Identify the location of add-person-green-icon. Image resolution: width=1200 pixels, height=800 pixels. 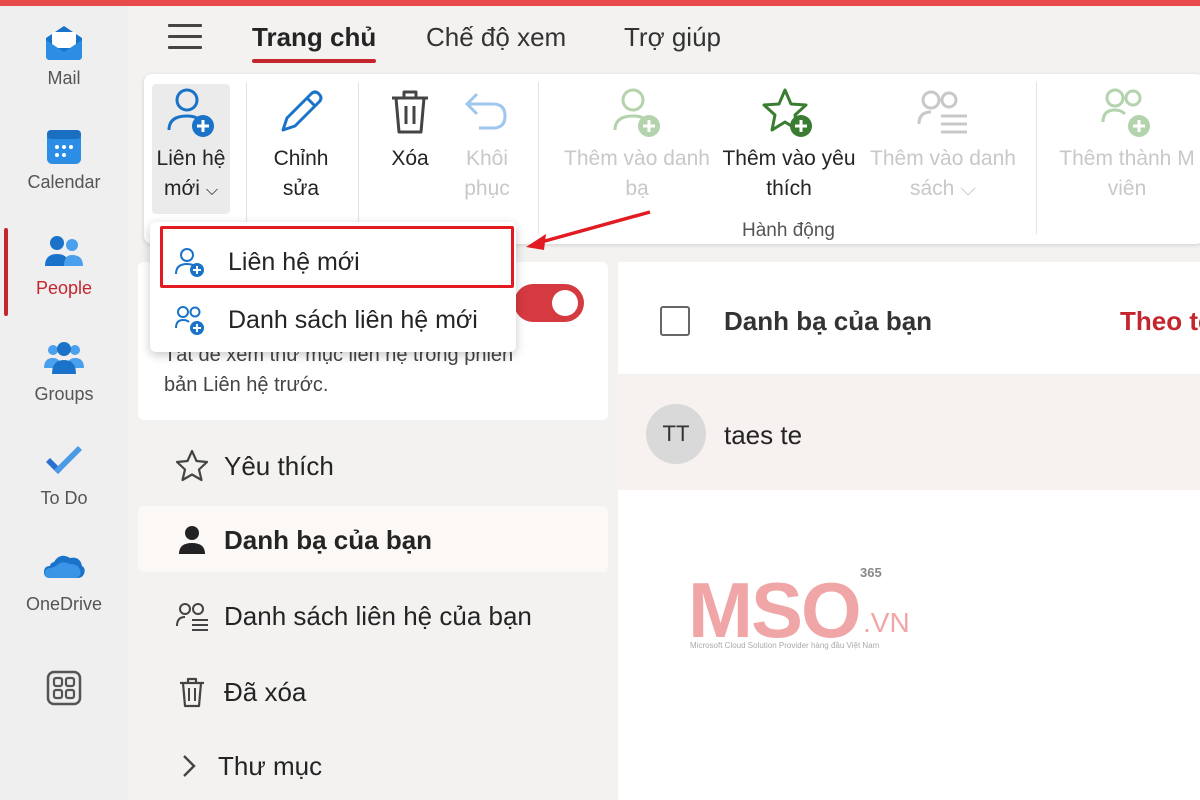
(636, 112).